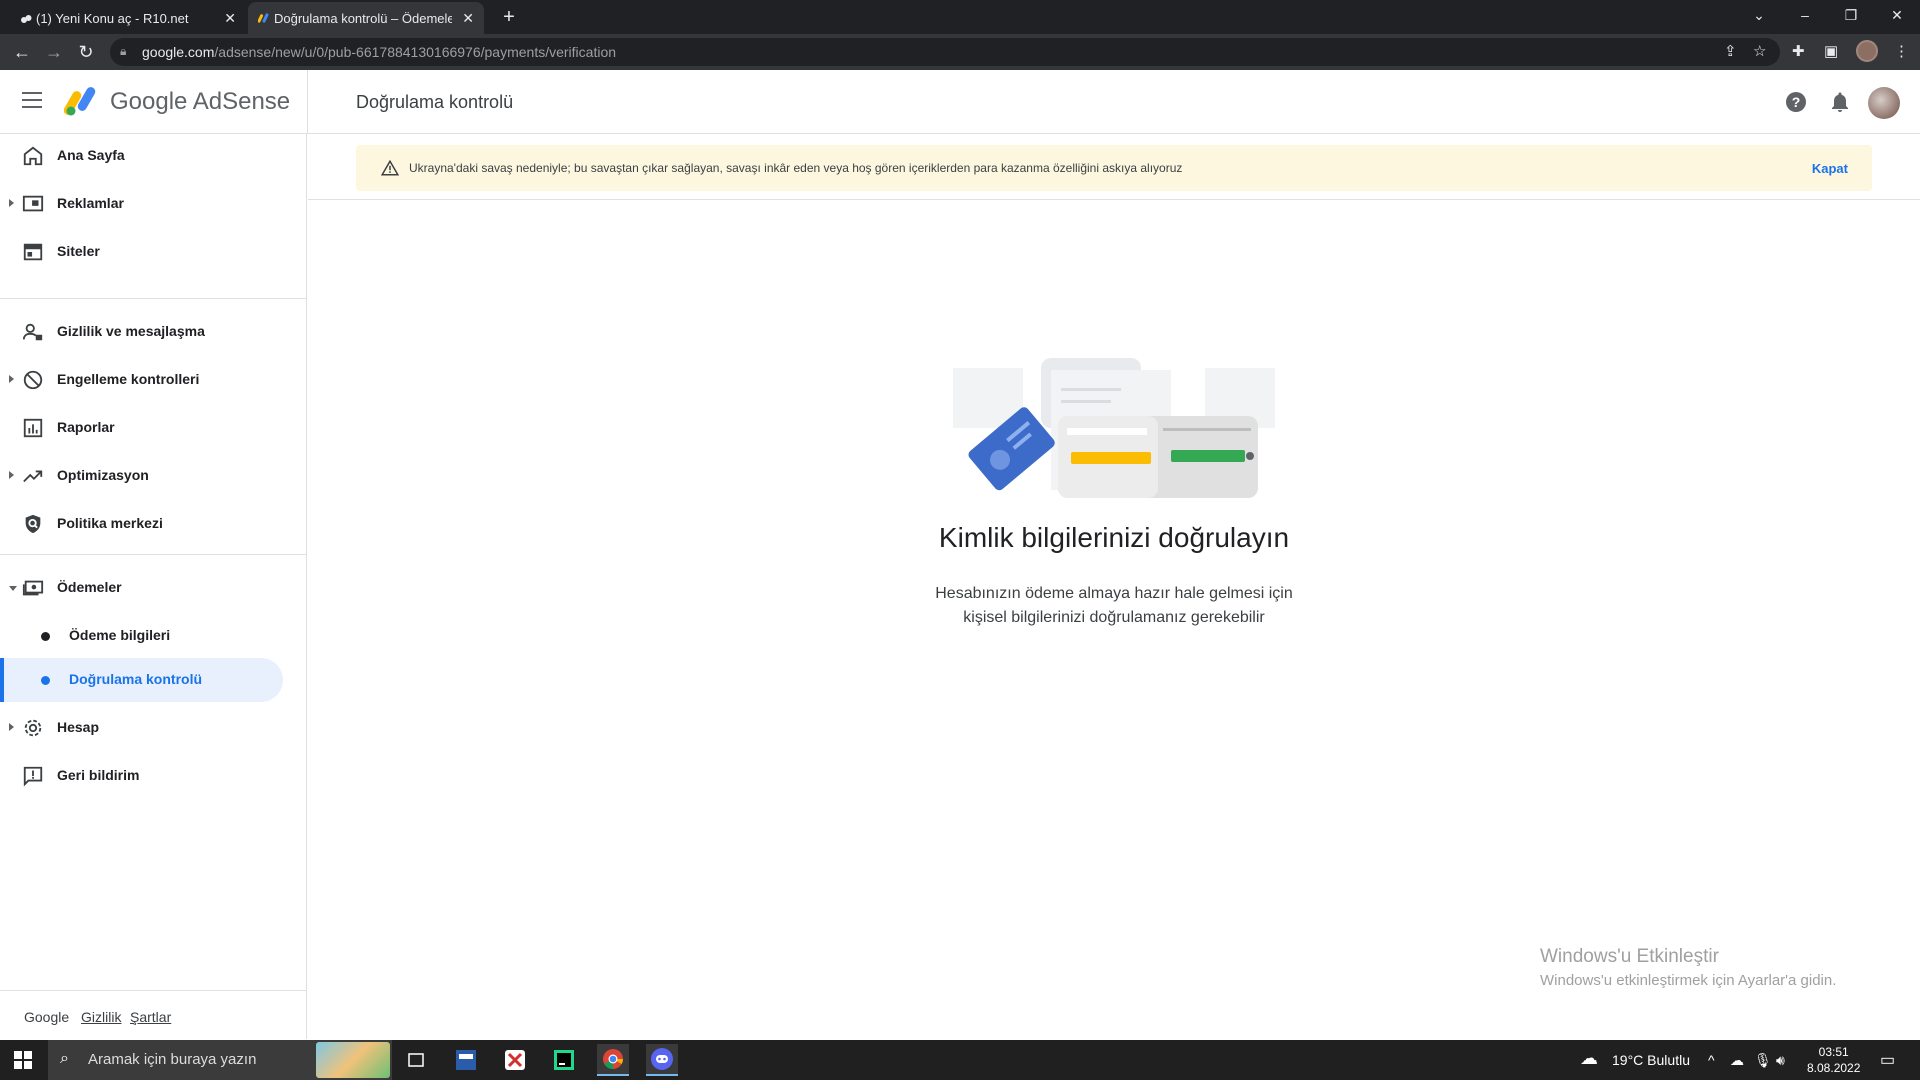  Describe the element at coordinates (200, 101) in the screenshot. I see `logo-text: Google AdSense` at that location.